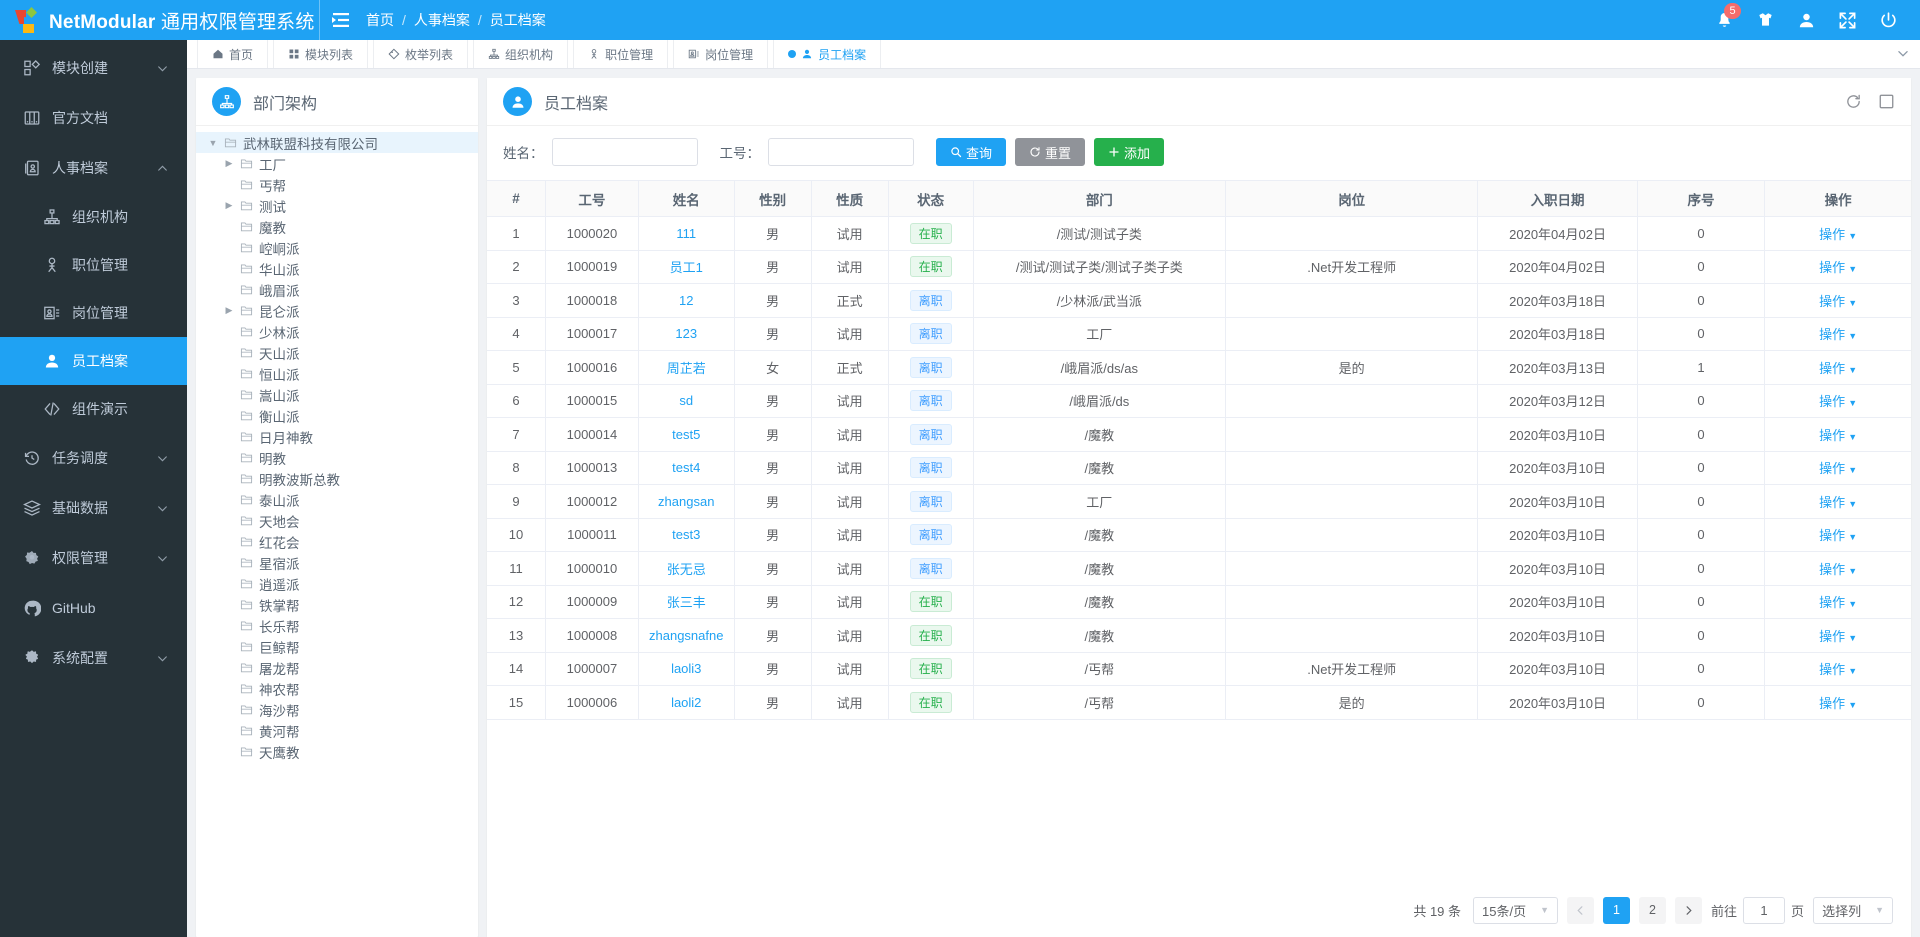 This screenshot has height=937, width=1920. What do you see at coordinates (213, 143) in the screenshot?
I see `caret-down-icon: ▼` at bounding box center [213, 143].